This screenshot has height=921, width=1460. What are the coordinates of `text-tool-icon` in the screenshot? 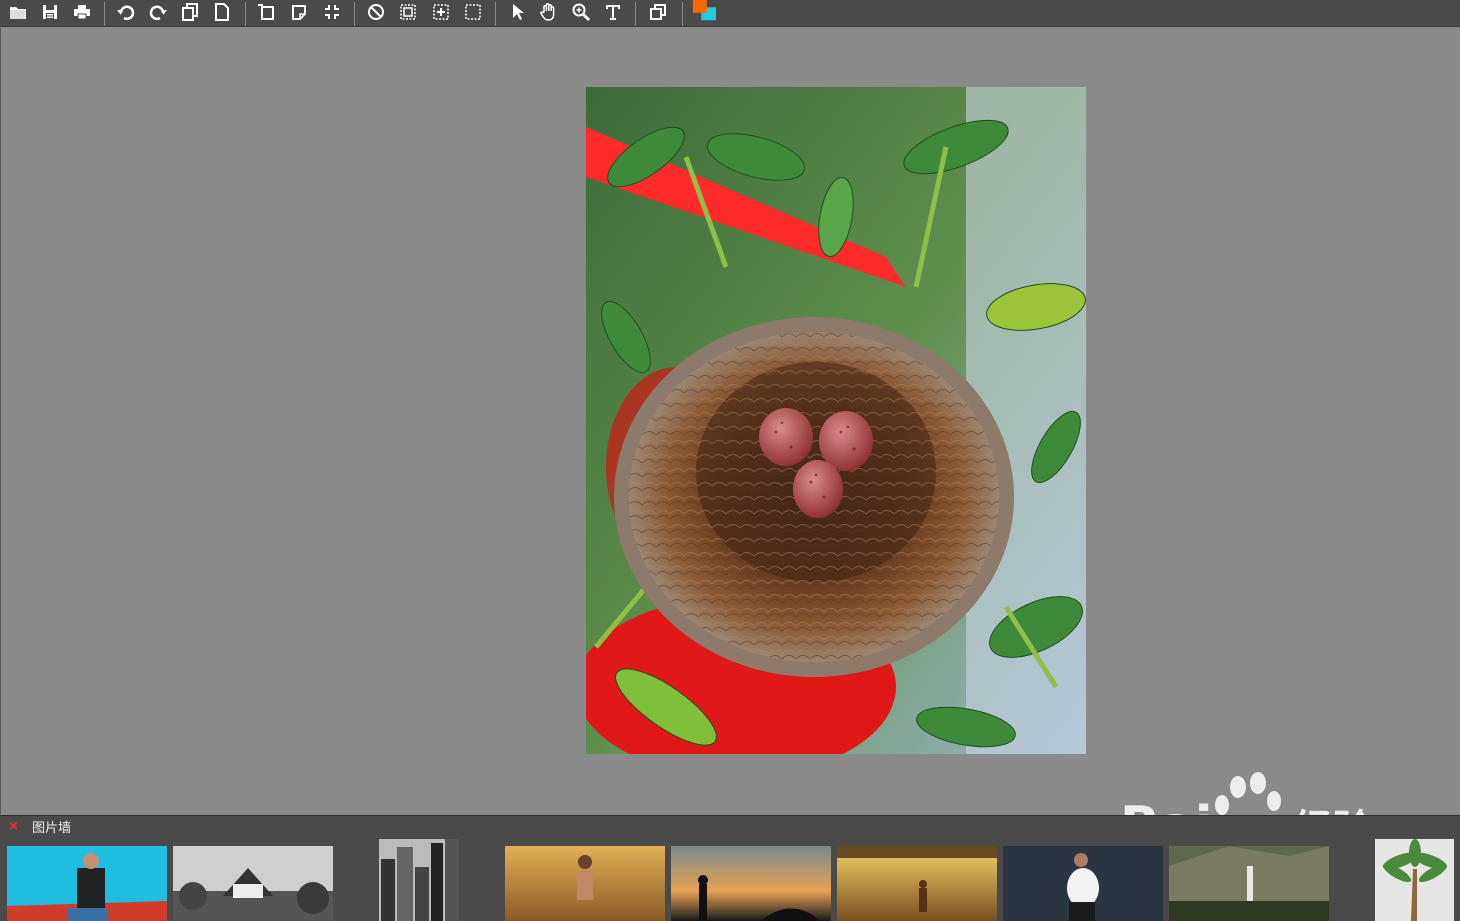 It's located at (613, 12).